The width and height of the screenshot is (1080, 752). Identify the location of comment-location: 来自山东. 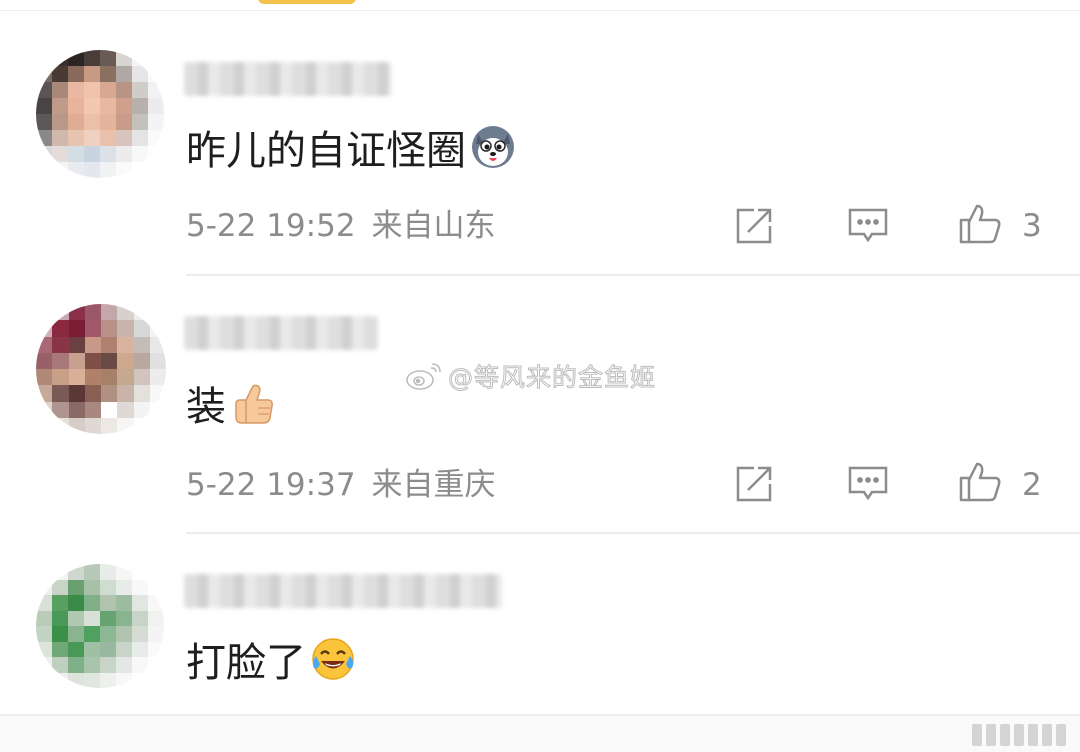
(433, 226).